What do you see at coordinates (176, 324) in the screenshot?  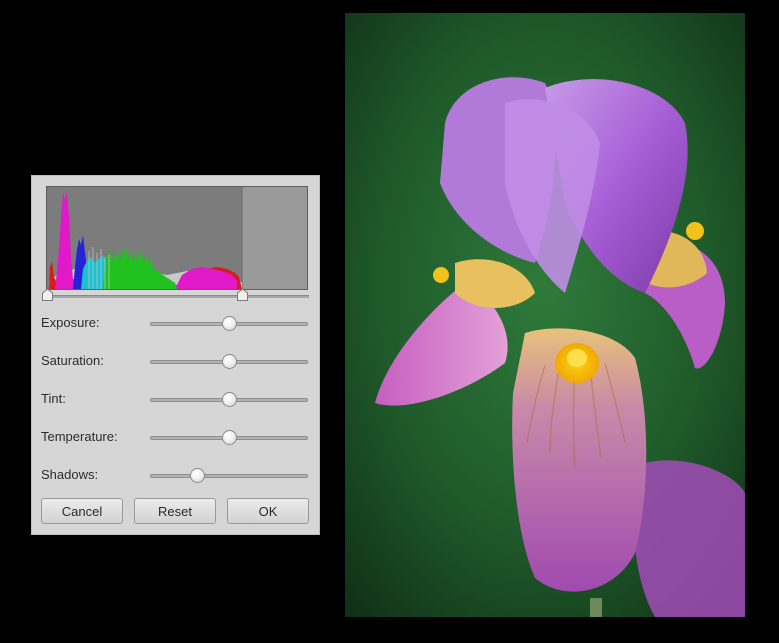 I see `exposure-row: Exposure:` at bounding box center [176, 324].